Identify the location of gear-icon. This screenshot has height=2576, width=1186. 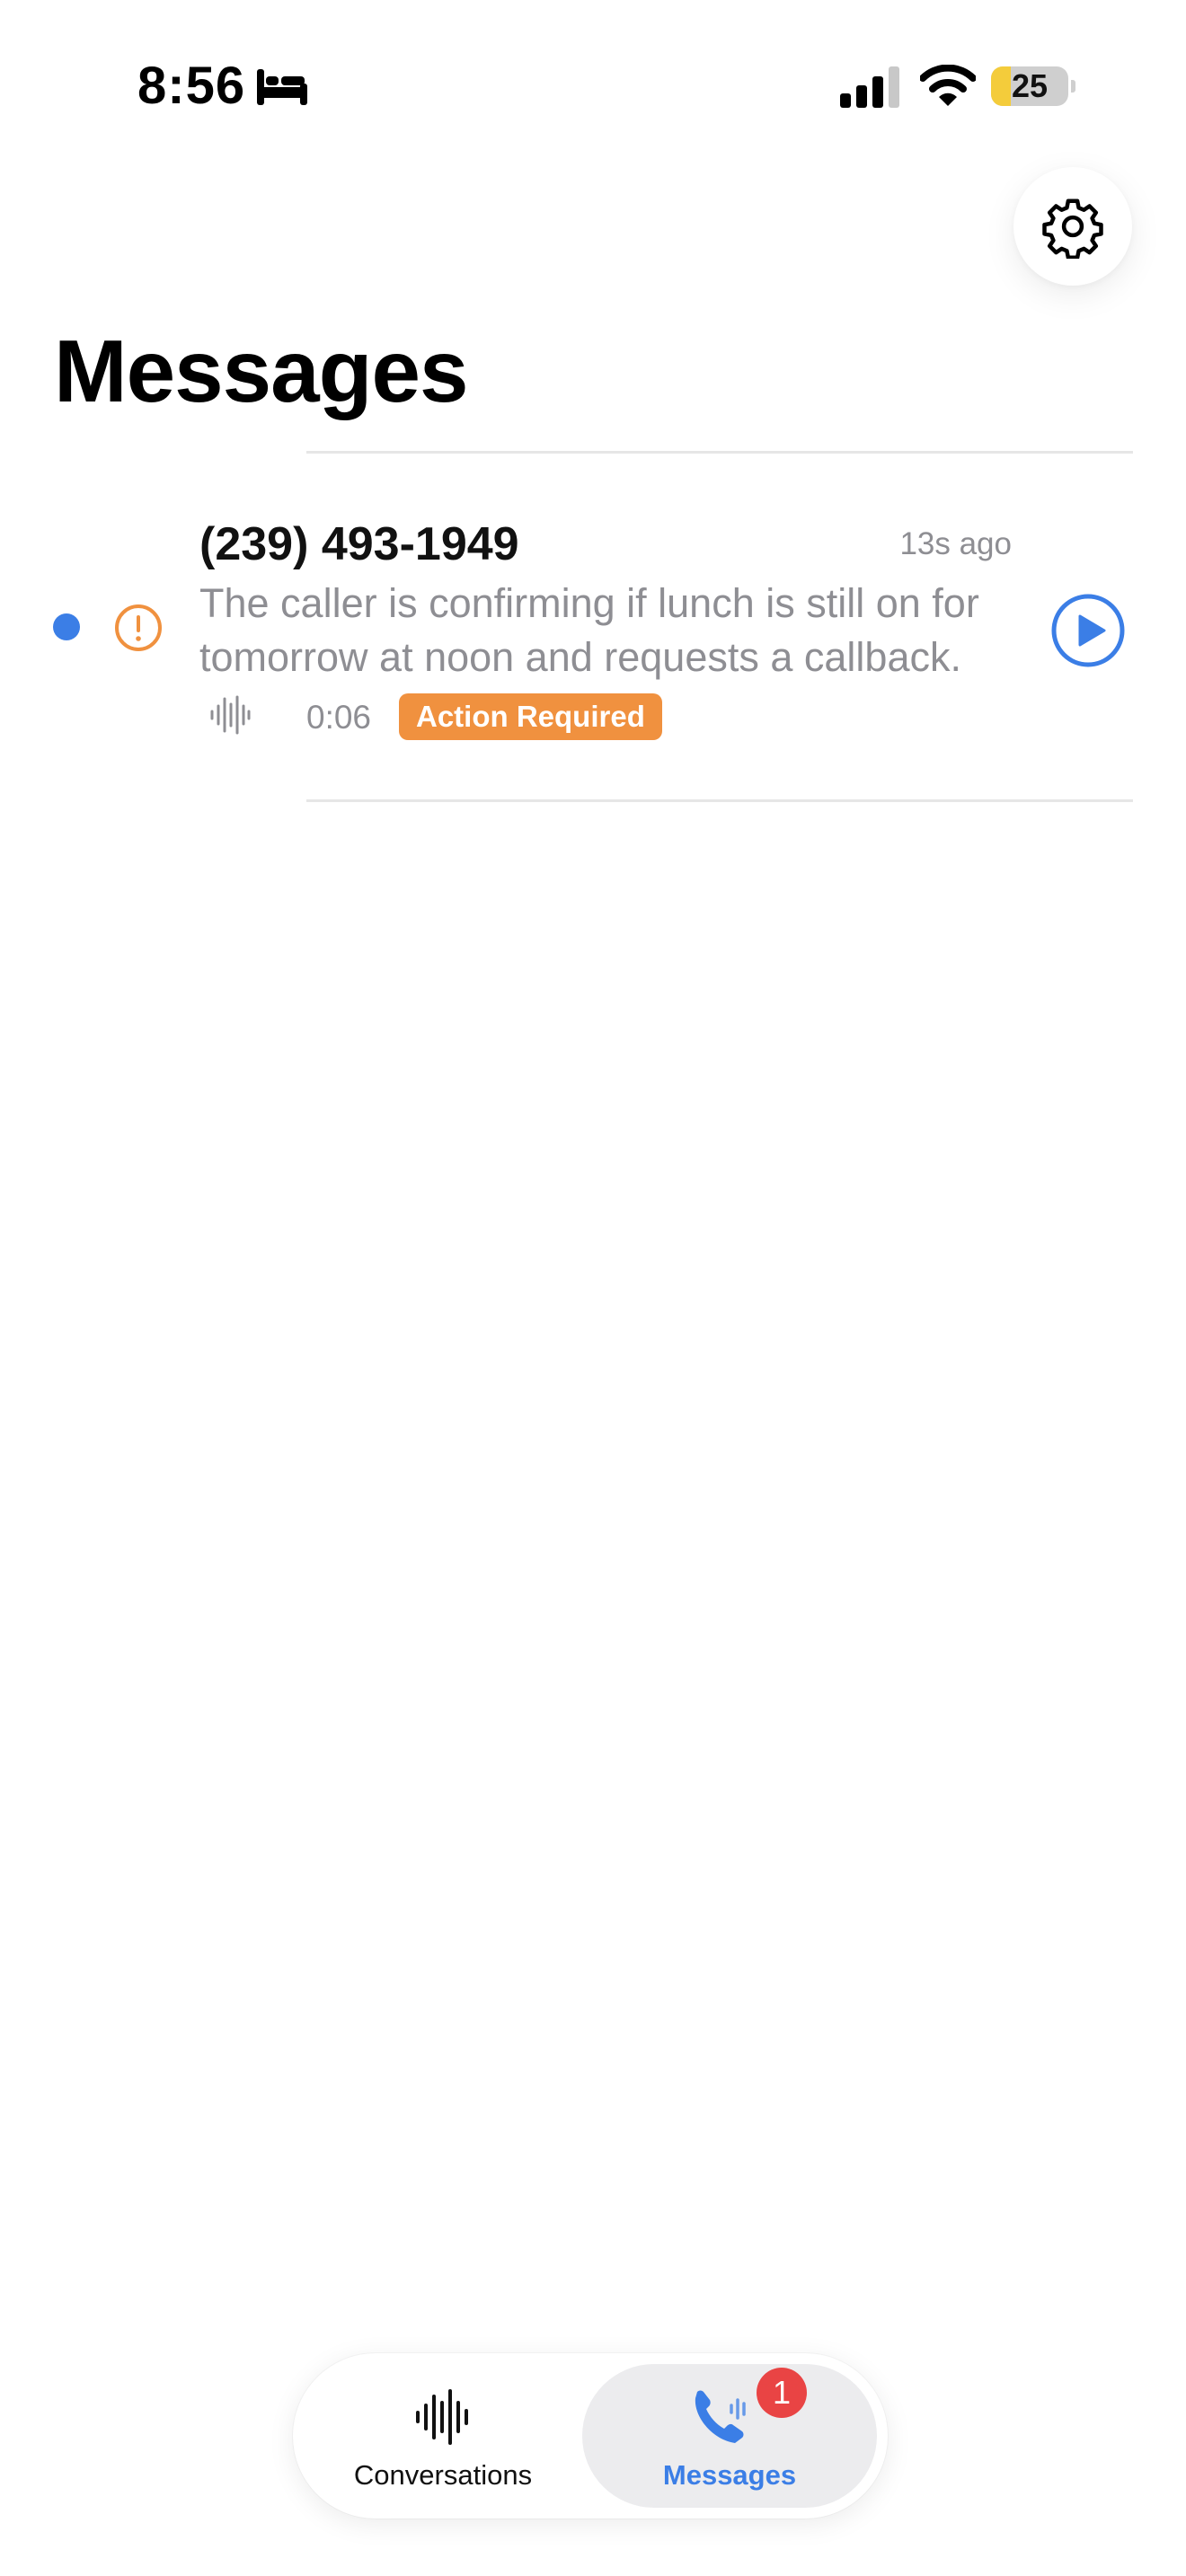
(1072, 228).